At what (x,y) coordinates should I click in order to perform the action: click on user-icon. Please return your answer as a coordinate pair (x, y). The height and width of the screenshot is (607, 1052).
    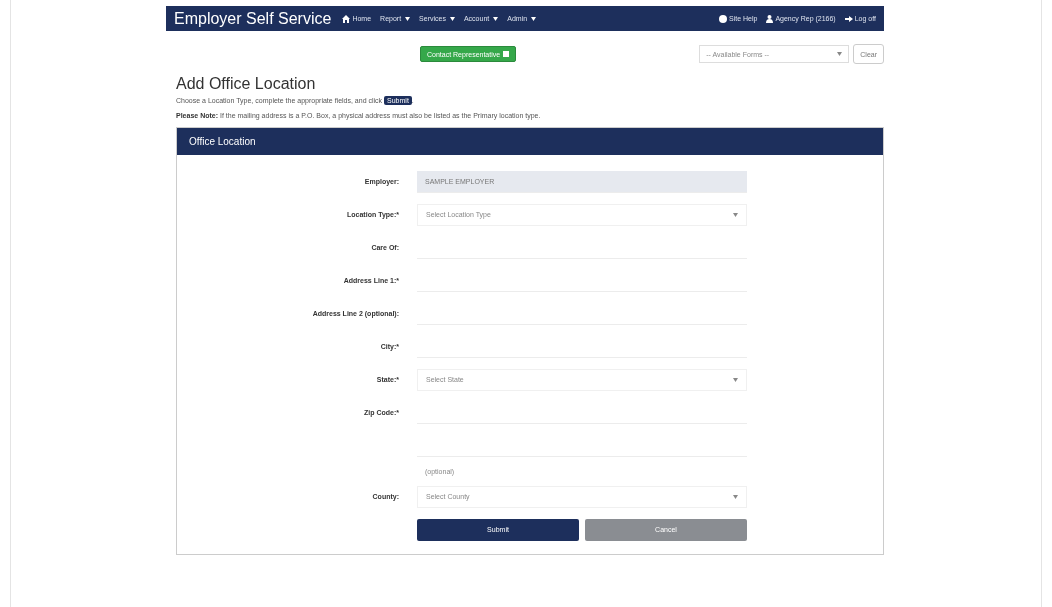
    Looking at the image, I should click on (770, 18).